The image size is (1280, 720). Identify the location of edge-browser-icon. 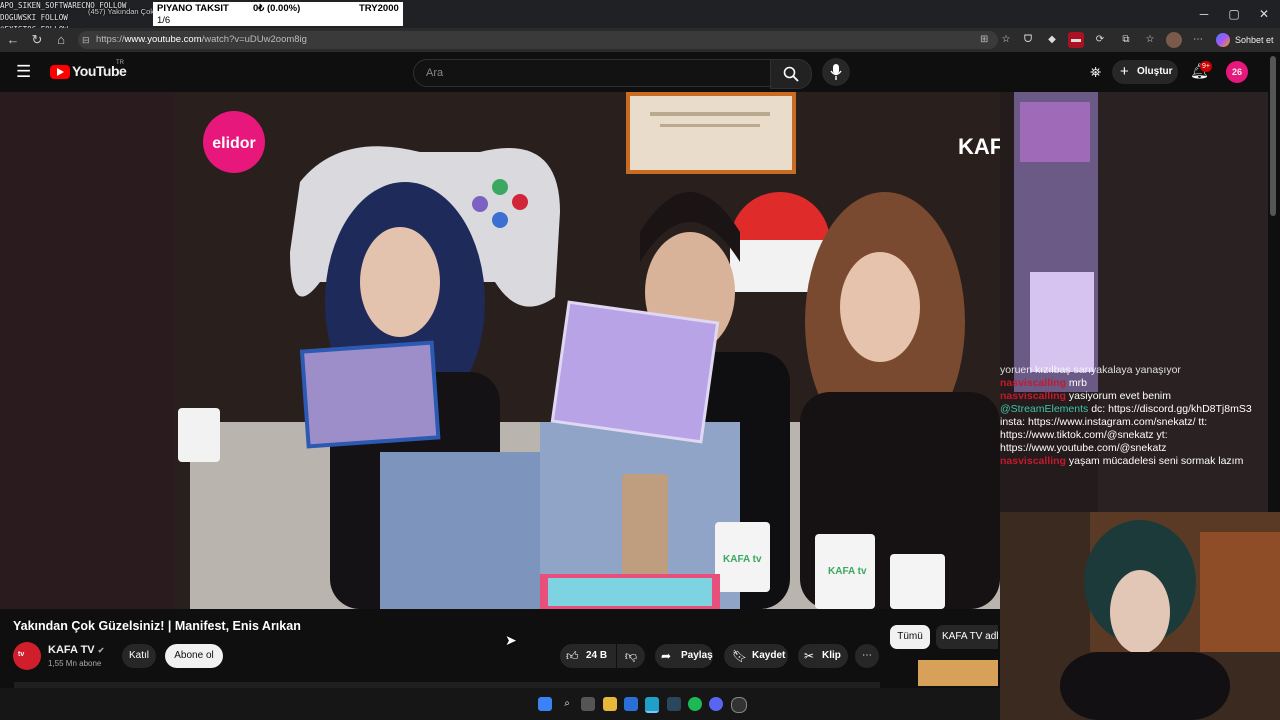
(652, 705).